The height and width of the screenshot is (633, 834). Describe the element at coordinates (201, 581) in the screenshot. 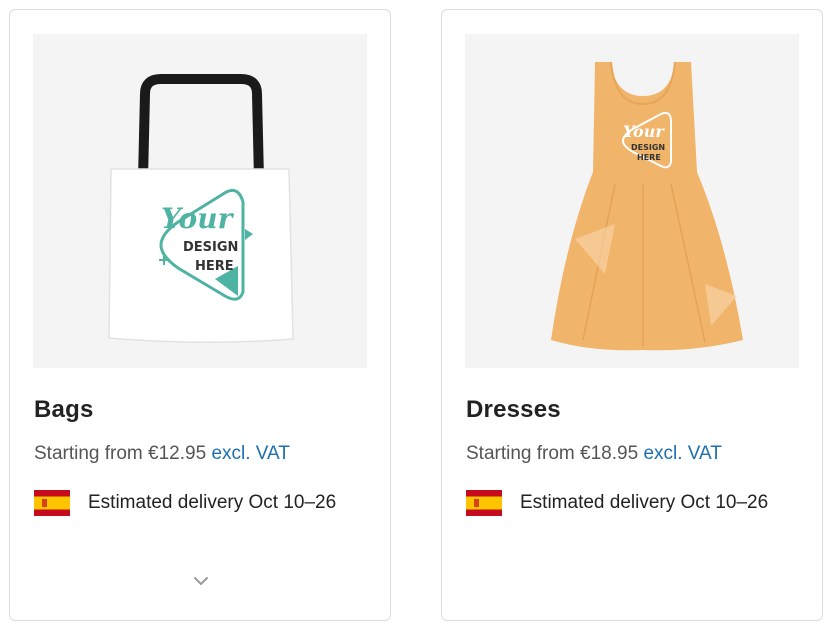

I see `chevron-down-icon` at that location.